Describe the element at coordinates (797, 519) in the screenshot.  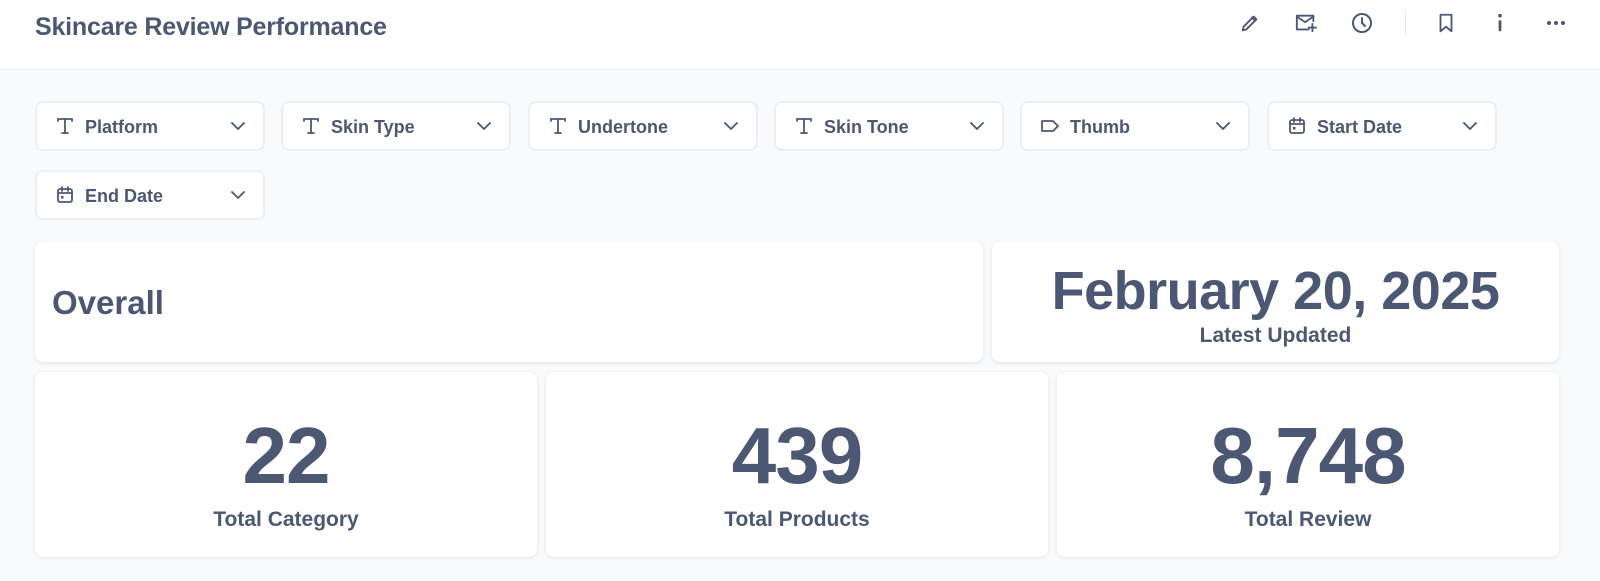
I see `stat-label: Total Products` at that location.